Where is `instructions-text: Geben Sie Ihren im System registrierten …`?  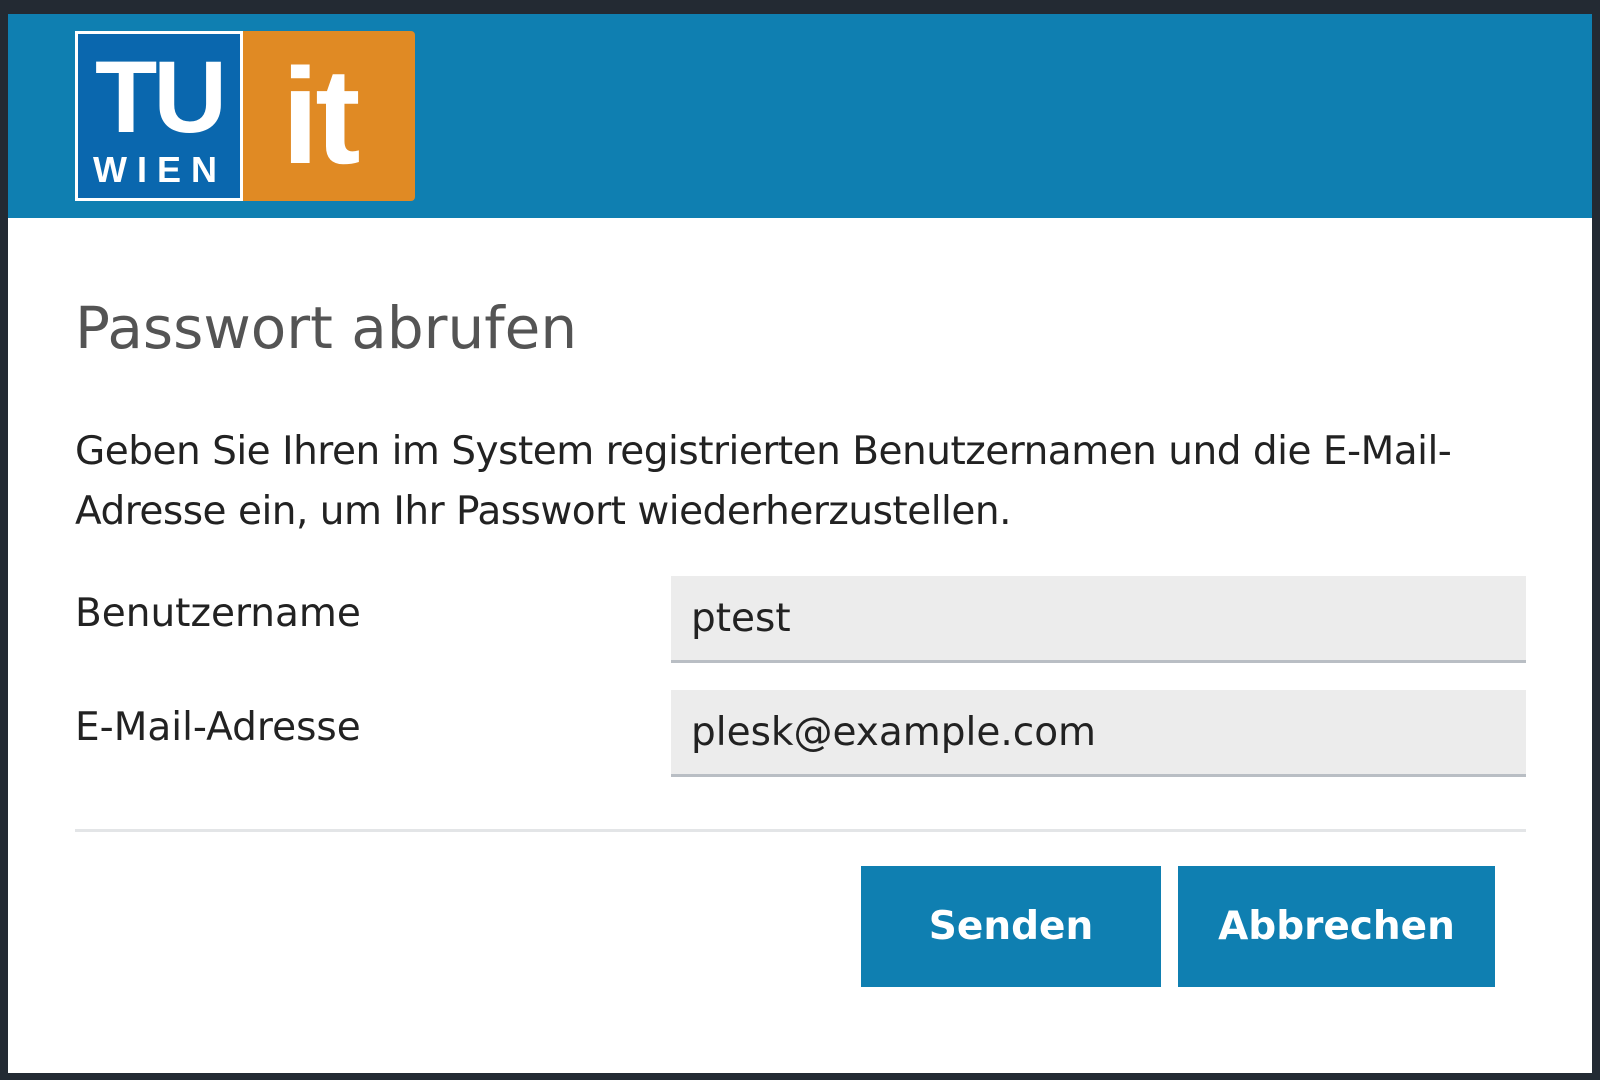 instructions-text: Geben Sie Ihren im System registrierten … is located at coordinates (763, 481).